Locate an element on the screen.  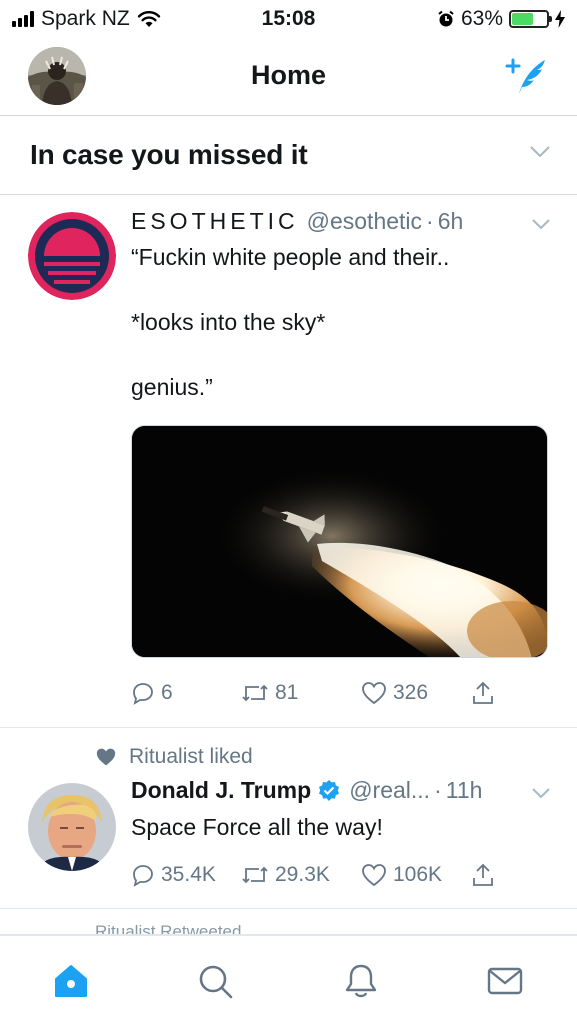
tweet-author-name: ESOTHETIC is located at coordinates (215, 221).